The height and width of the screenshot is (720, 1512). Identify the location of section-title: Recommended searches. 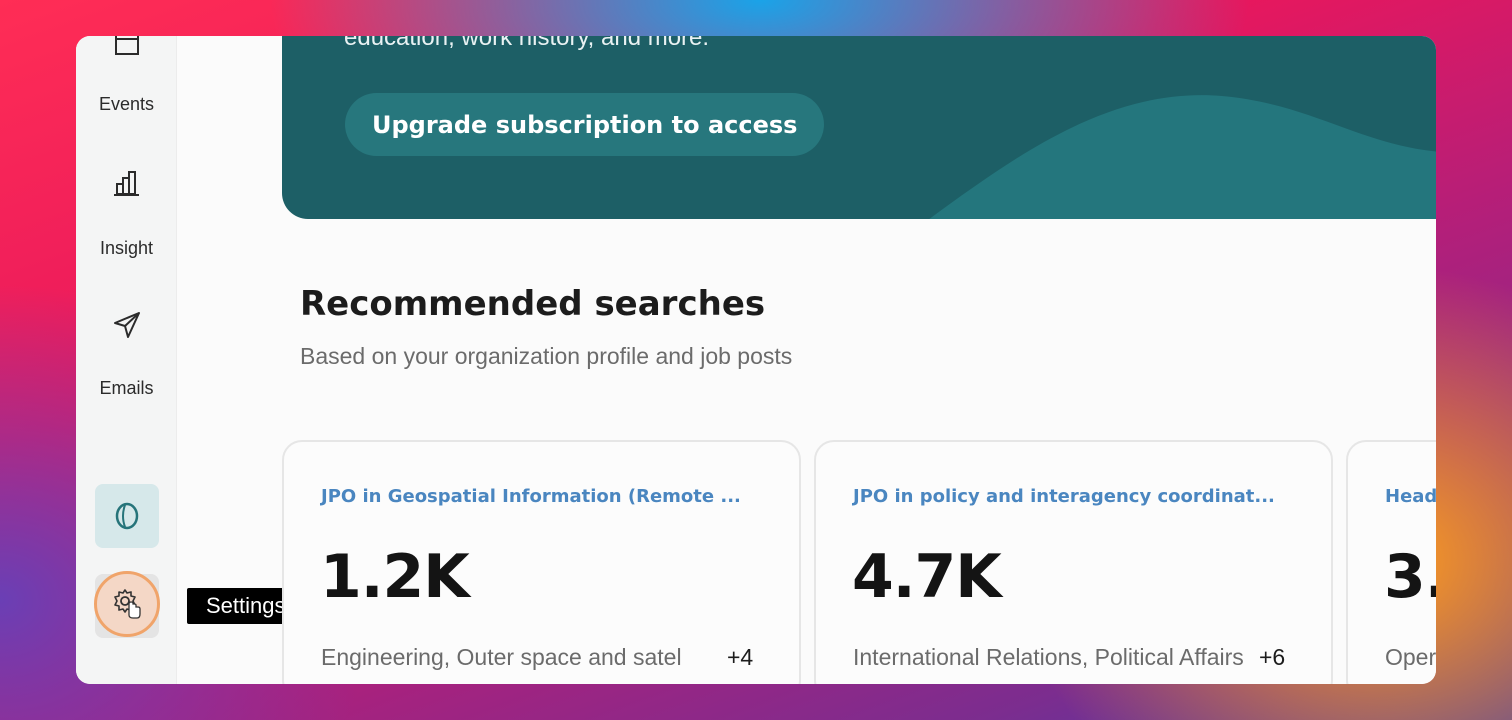
(533, 304).